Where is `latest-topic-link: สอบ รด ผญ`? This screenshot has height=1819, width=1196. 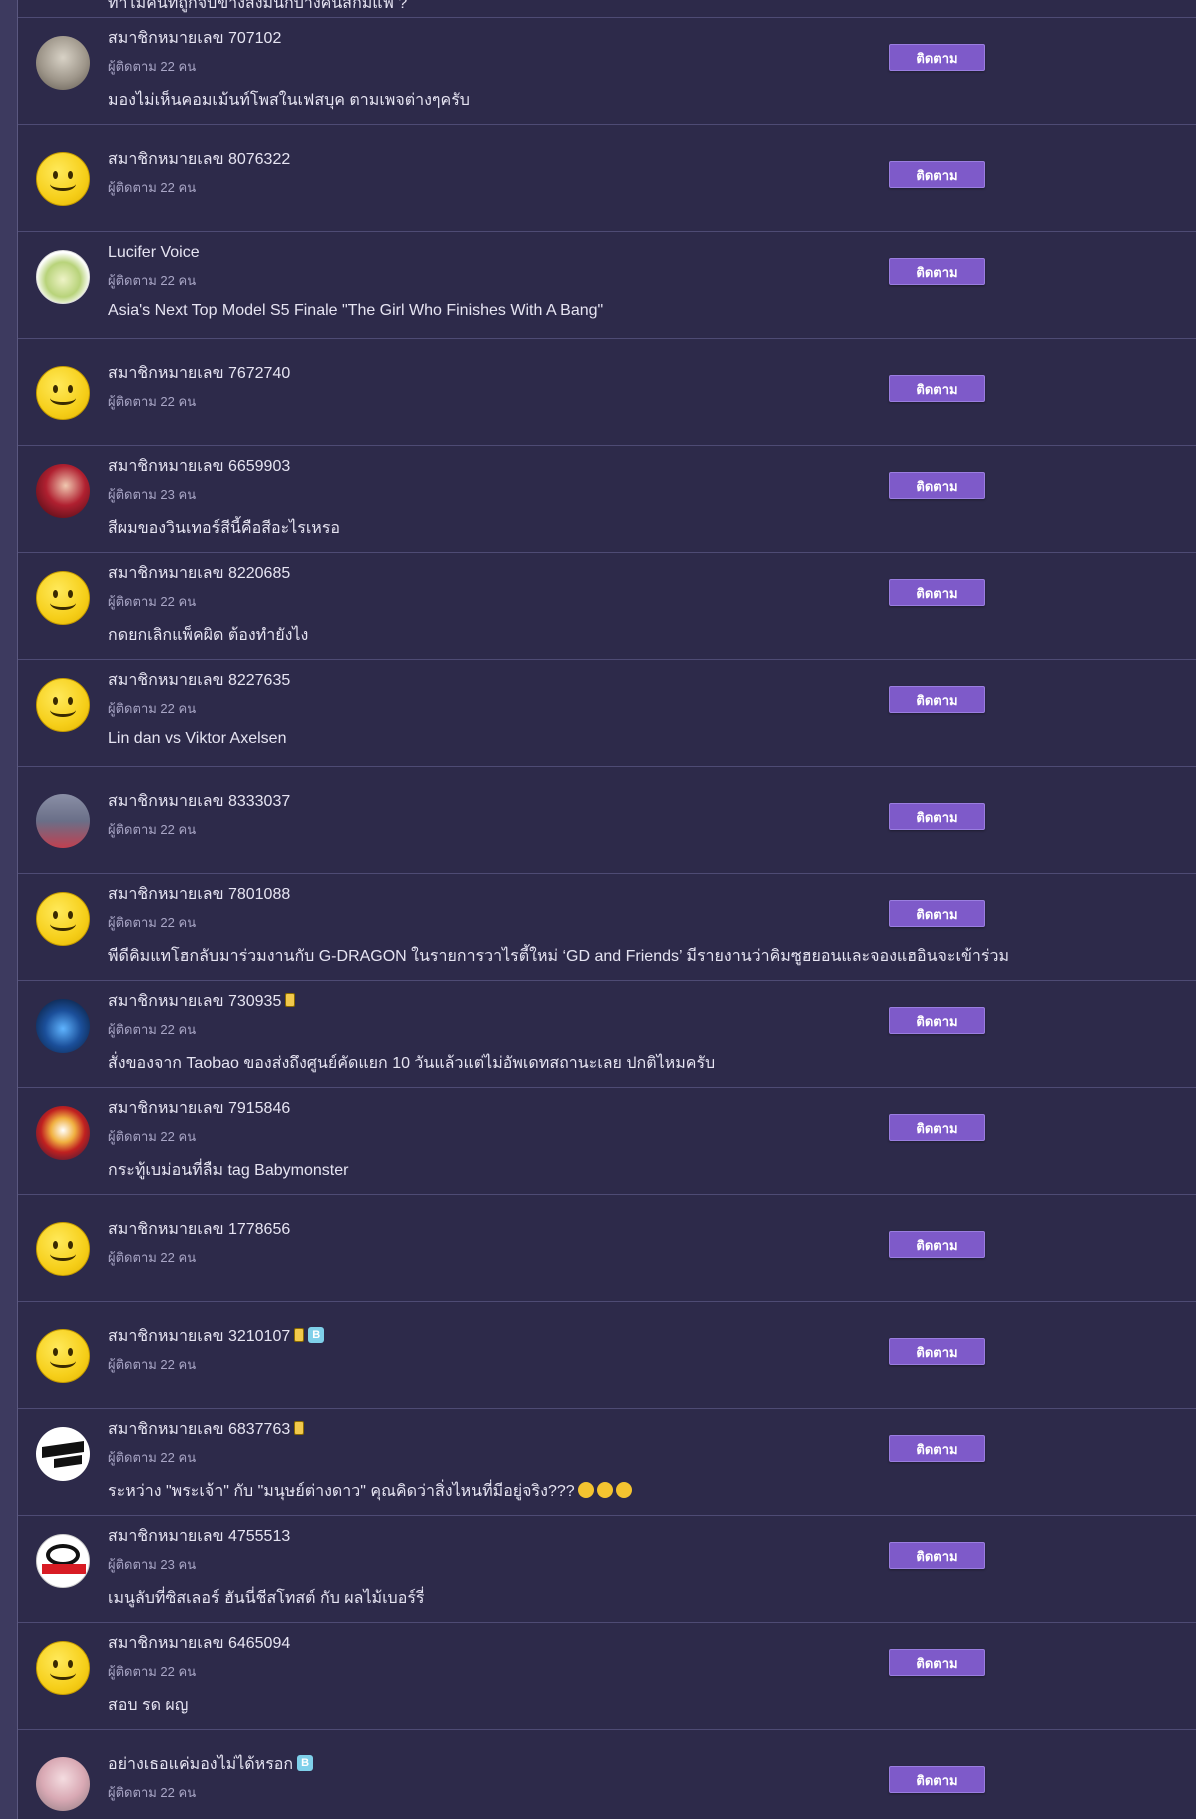
latest-topic-link: สอบ รด ผญ is located at coordinates (148, 1705).